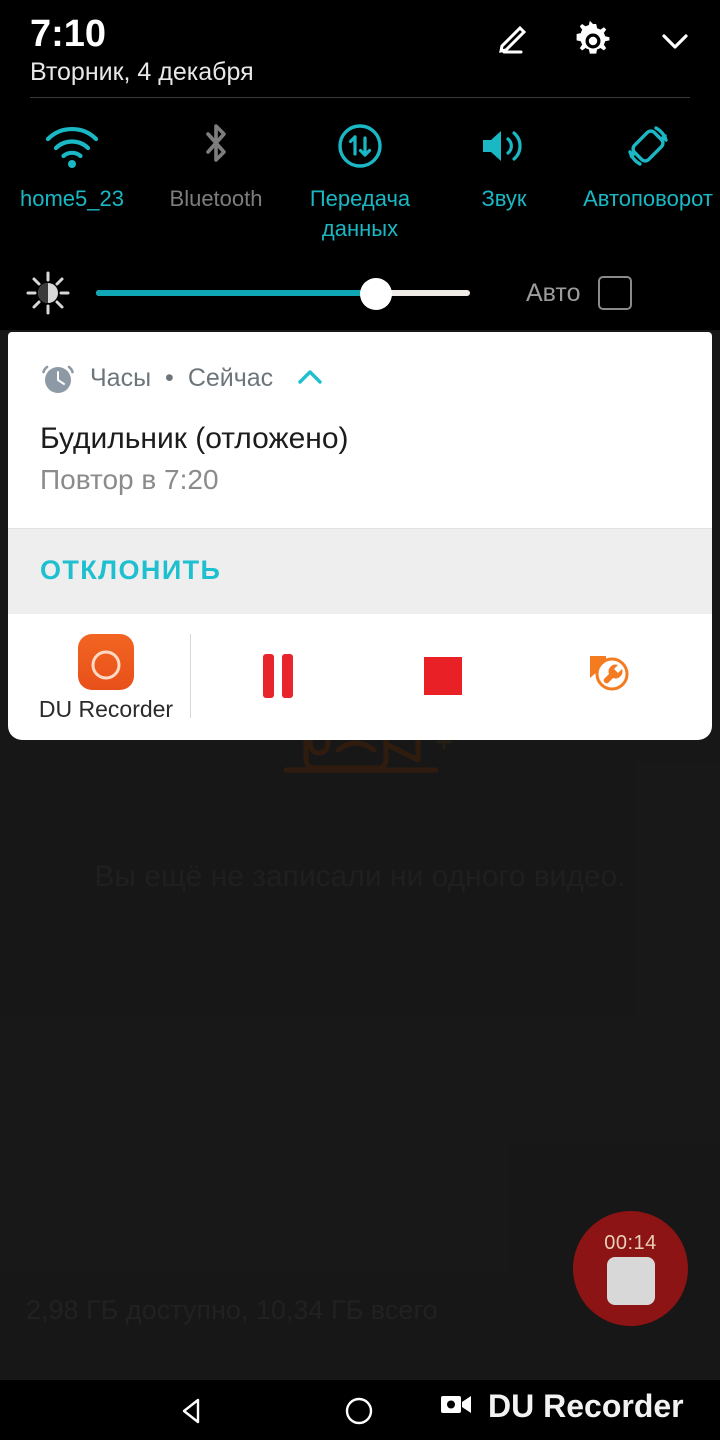 The width and height of the screenshot is (720, 1440). What do you see at coordinates (360, 213) in the screenshot?
I see `qs-tile-label: Передача данных` at bounding box center [360, 213].